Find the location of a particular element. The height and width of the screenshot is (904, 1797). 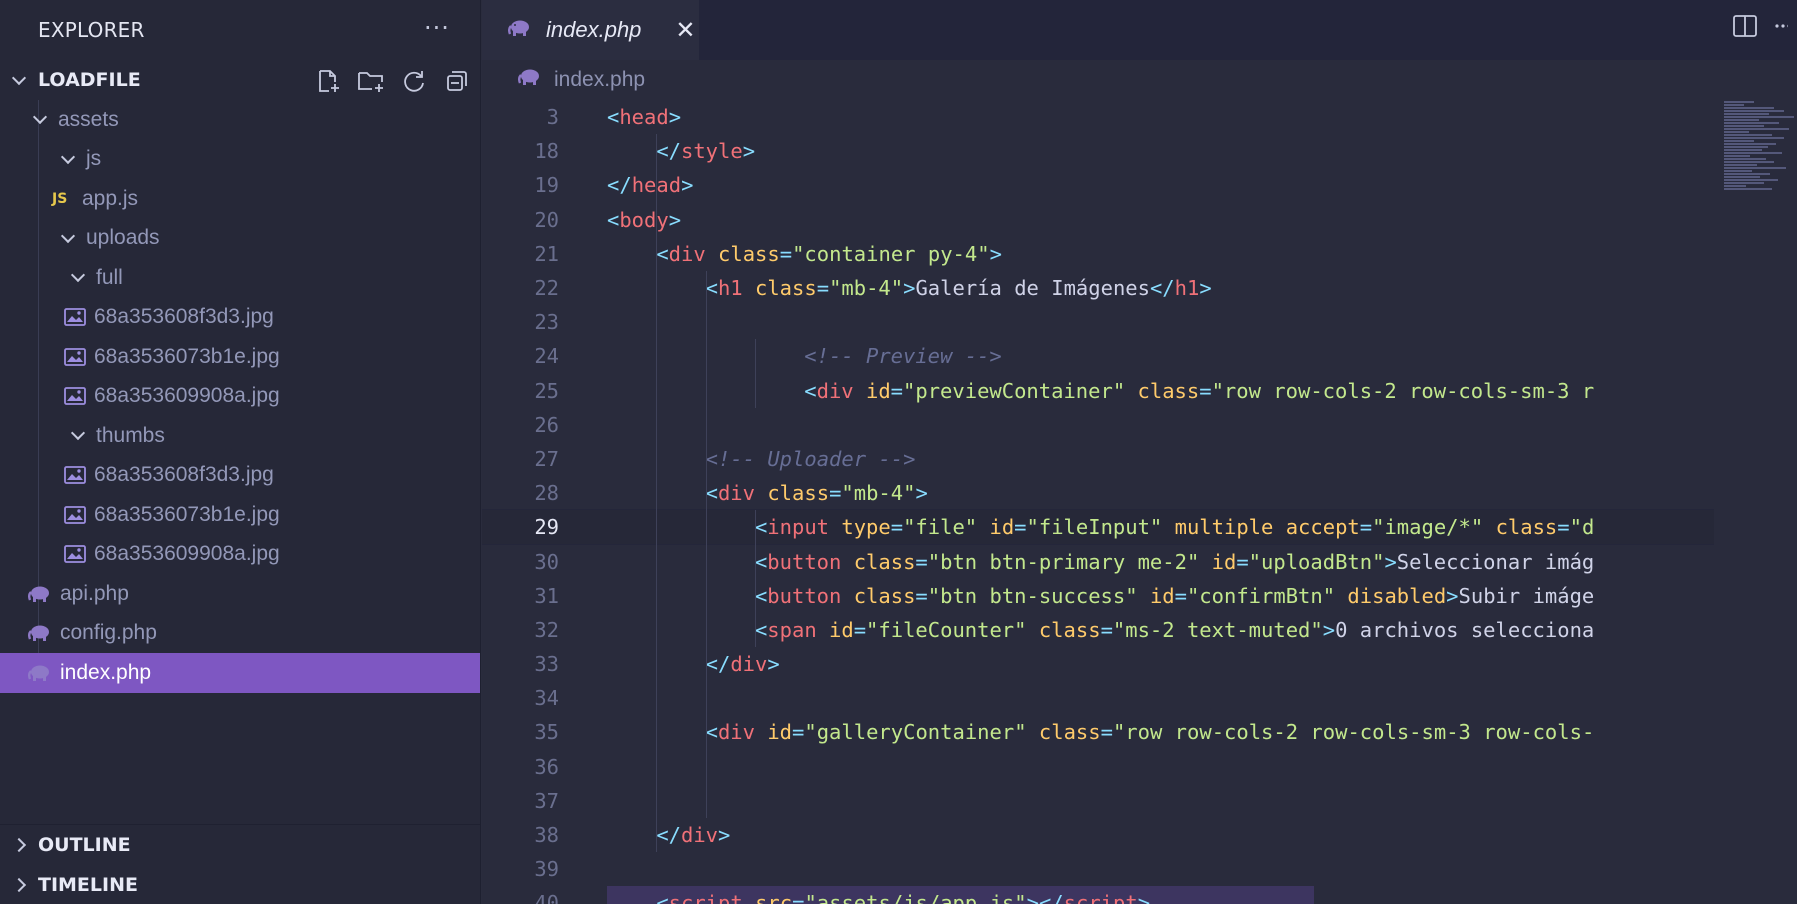

tree-file: api.php is located at coordinates (240, 594).